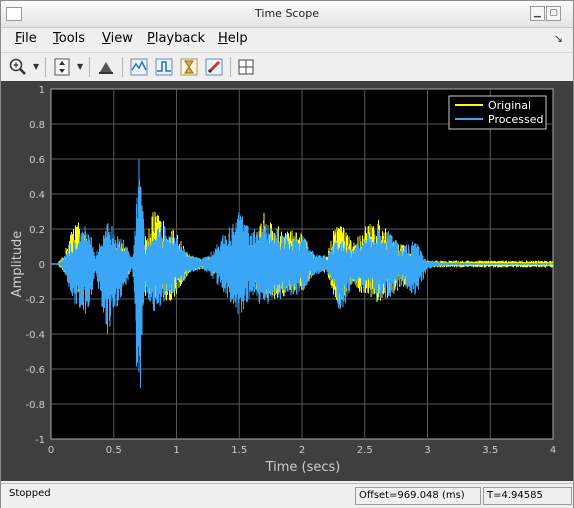 Image resolution: width=574 pixels, height=508 pixels. What do you see at coordinates (37, 67) in the screenshot?
I see `zoom-dropdown-icon: ▼` at bounding box center [37, 67].